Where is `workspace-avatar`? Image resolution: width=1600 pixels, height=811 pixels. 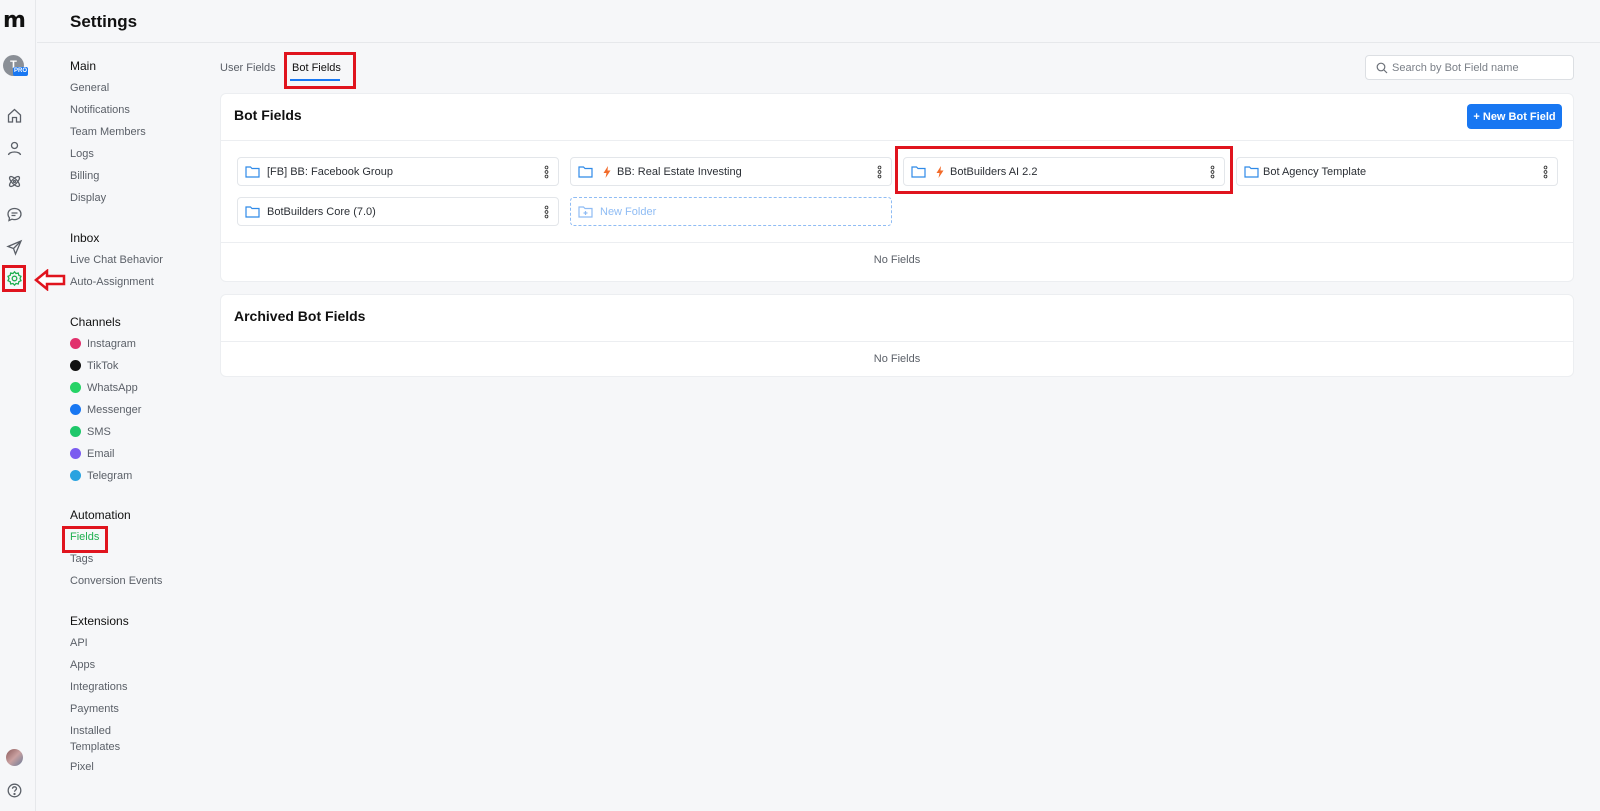 workspace-avatar is located at coordinates (14, 757).